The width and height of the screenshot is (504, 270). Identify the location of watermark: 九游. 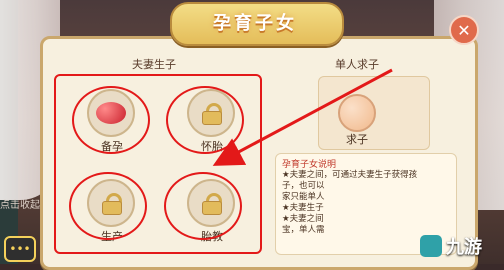
(462, 246).